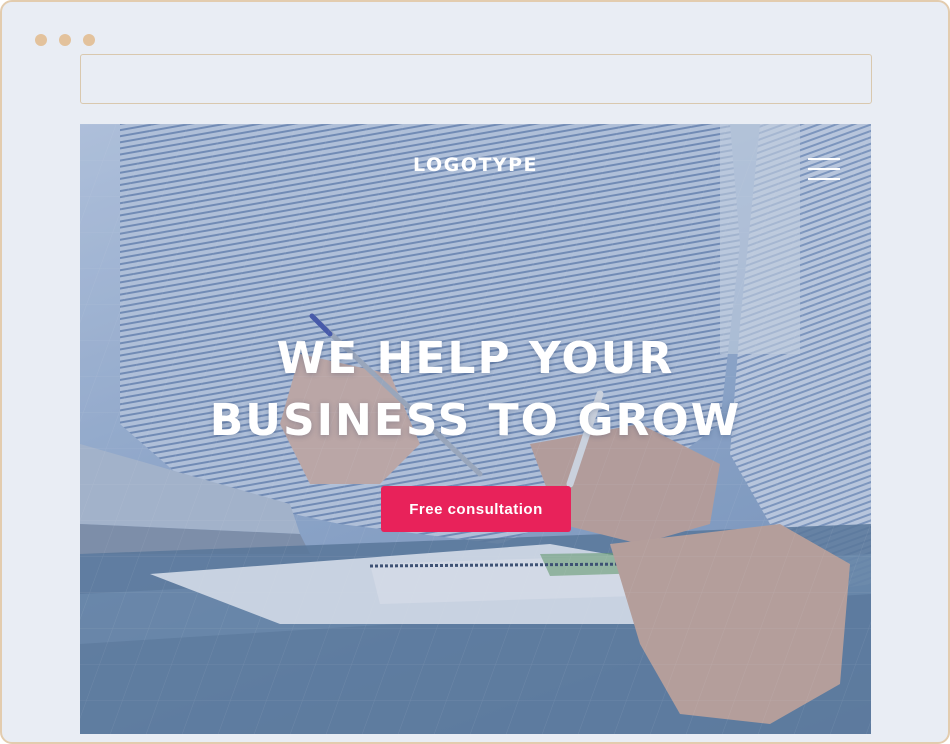 This screenshot has height=744, width=950. What do you see at coordinates (475, 165) in the screenshot?
I see `logotype: LOGOTYPE` at bounding box center [475, 165].